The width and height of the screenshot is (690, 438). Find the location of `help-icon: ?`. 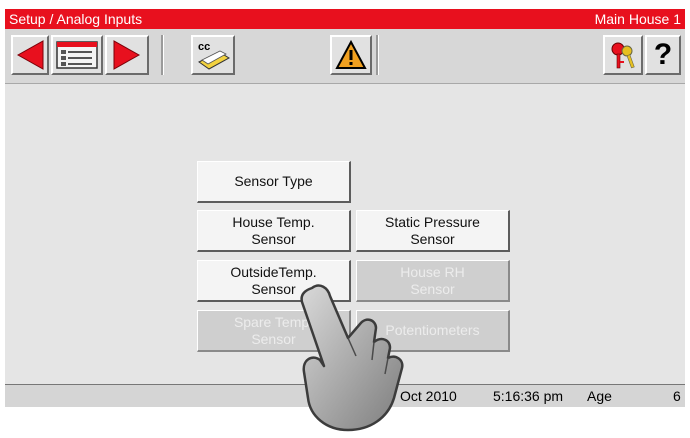

help-icon: ? is located at coordinates (663, 54).